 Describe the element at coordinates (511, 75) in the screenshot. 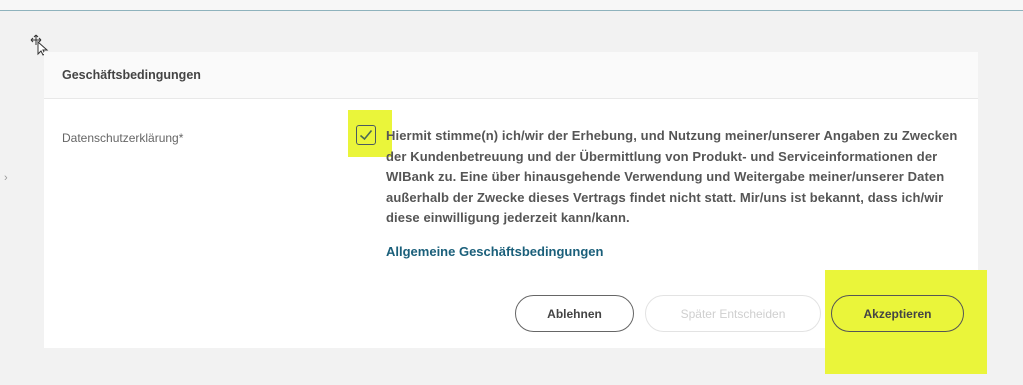

I see `panel-header: Geschäftsbedingungen` at that location.